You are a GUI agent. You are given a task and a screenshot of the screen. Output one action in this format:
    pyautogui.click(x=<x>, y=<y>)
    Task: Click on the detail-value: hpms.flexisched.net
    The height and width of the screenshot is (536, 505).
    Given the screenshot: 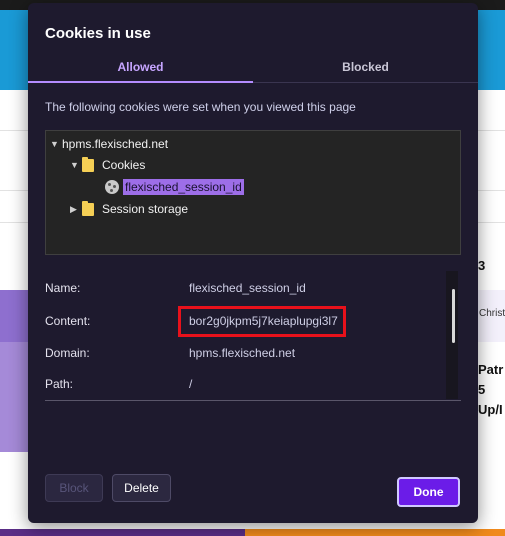 What is the action you would take?
    pyautogui.click(x=242, y=353)
    